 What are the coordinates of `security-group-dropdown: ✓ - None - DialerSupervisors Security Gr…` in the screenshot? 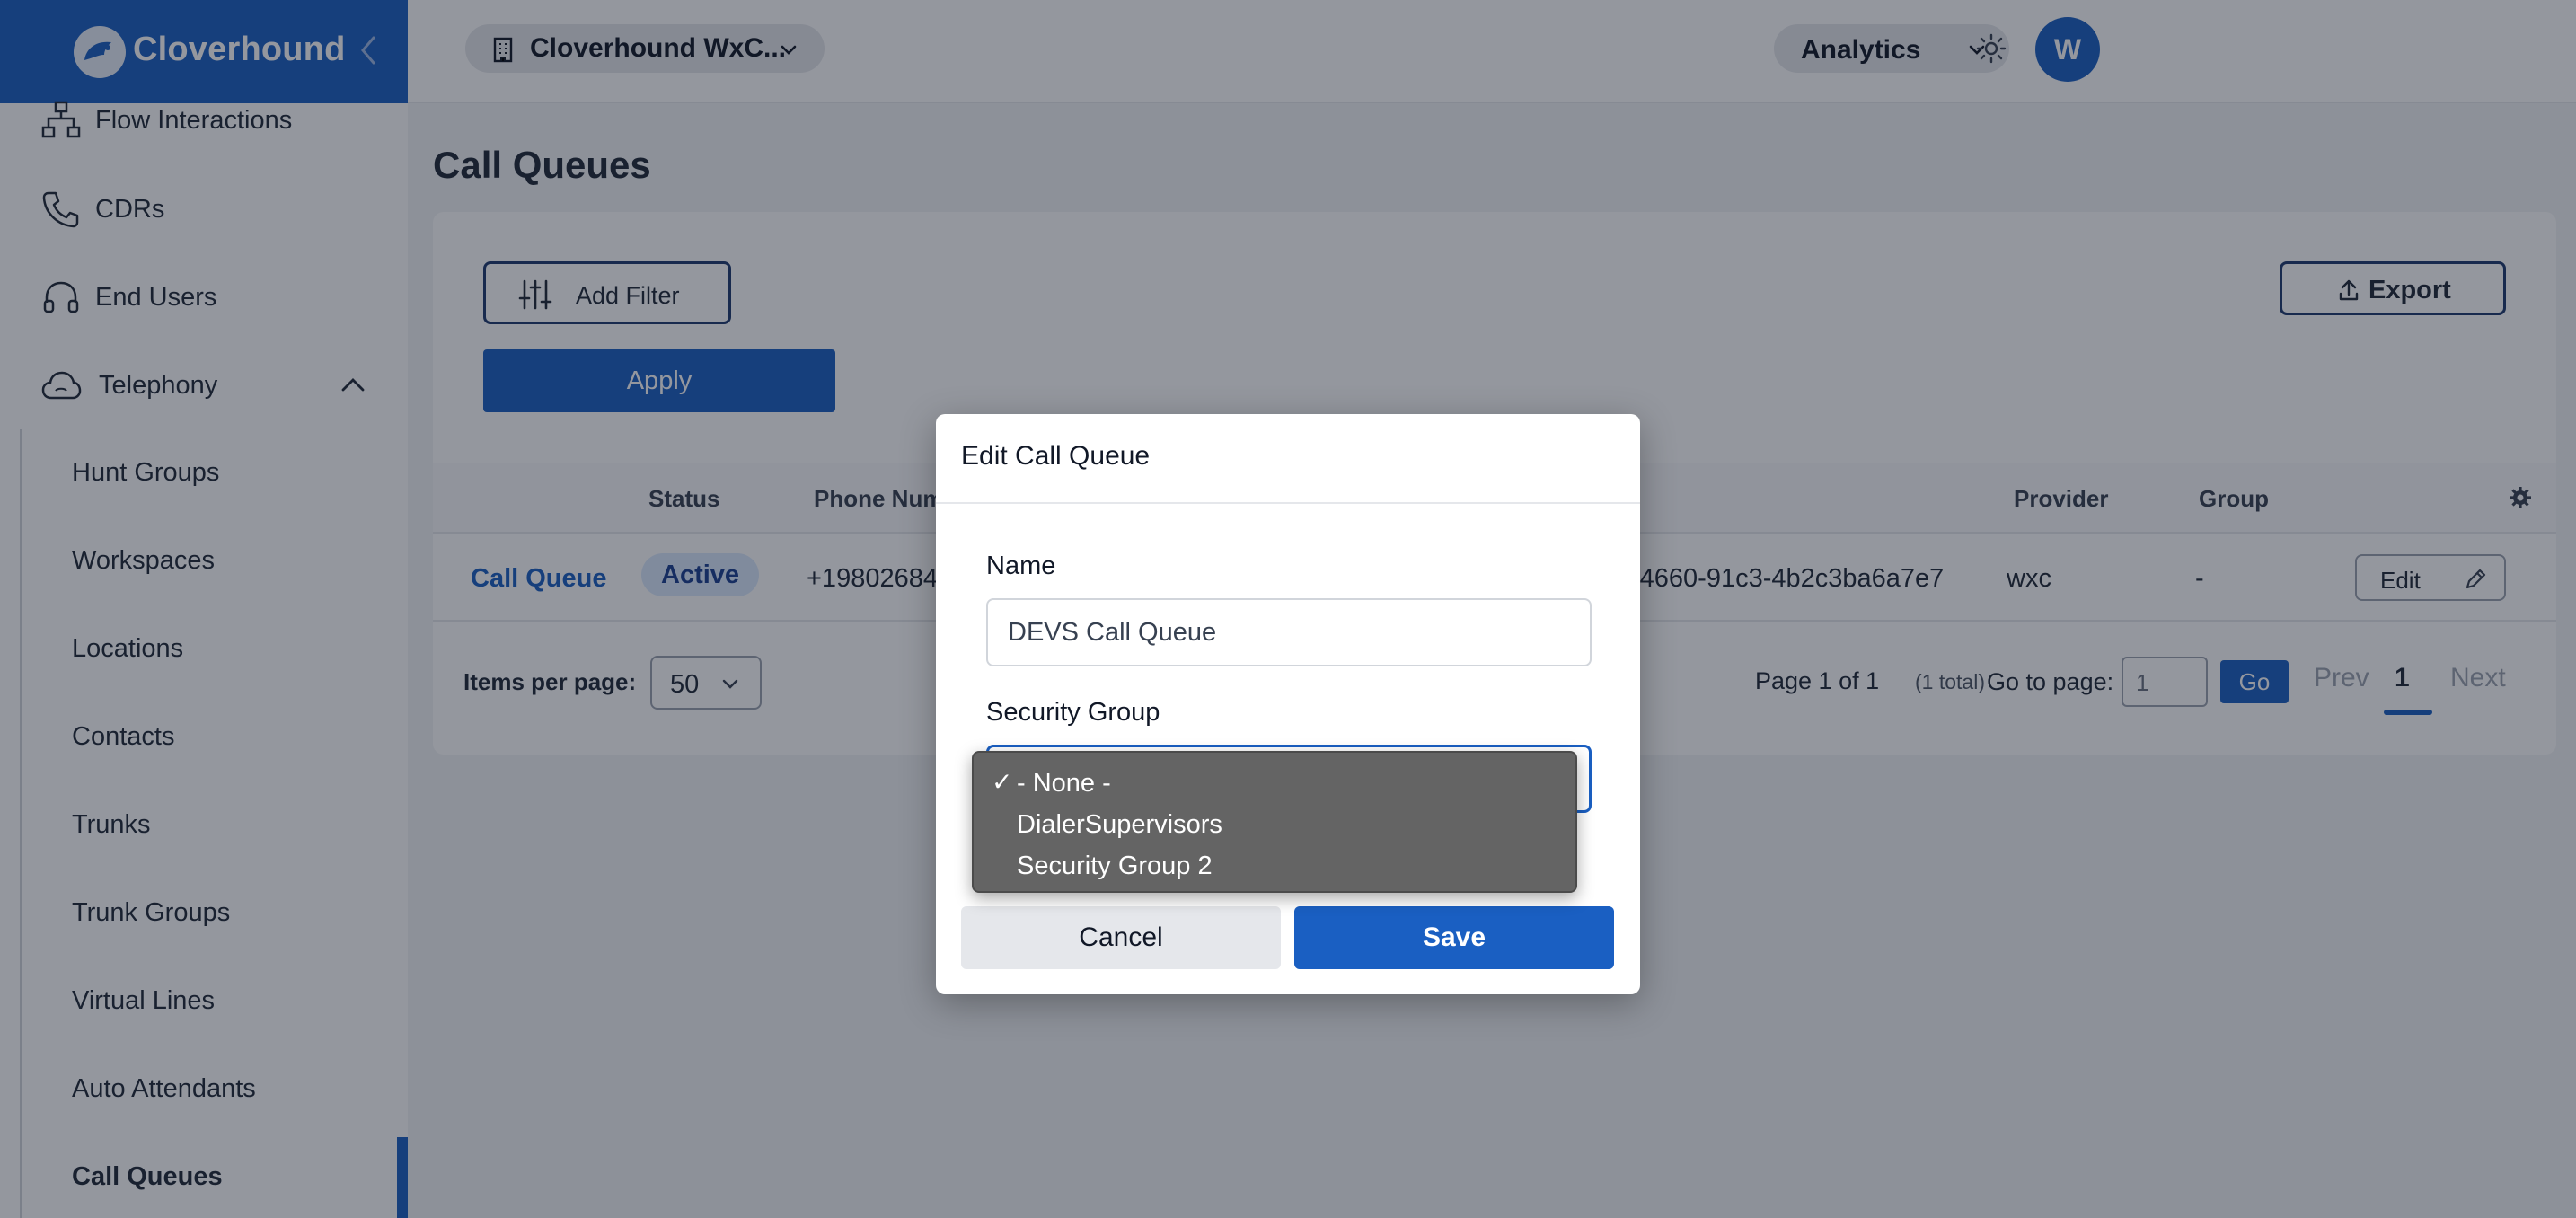 It's located at (1274, 822).